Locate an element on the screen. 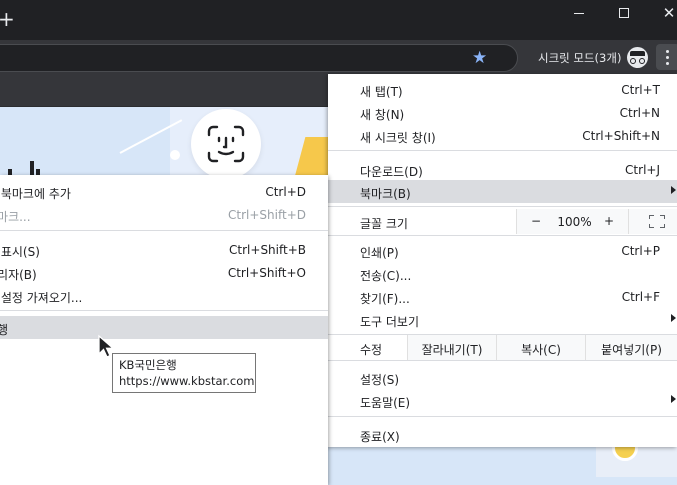 This screenshot has width=677, height=485. menu-item-new-window: 새 창(N) Ctrl+N is located at coordinates (502, 112).